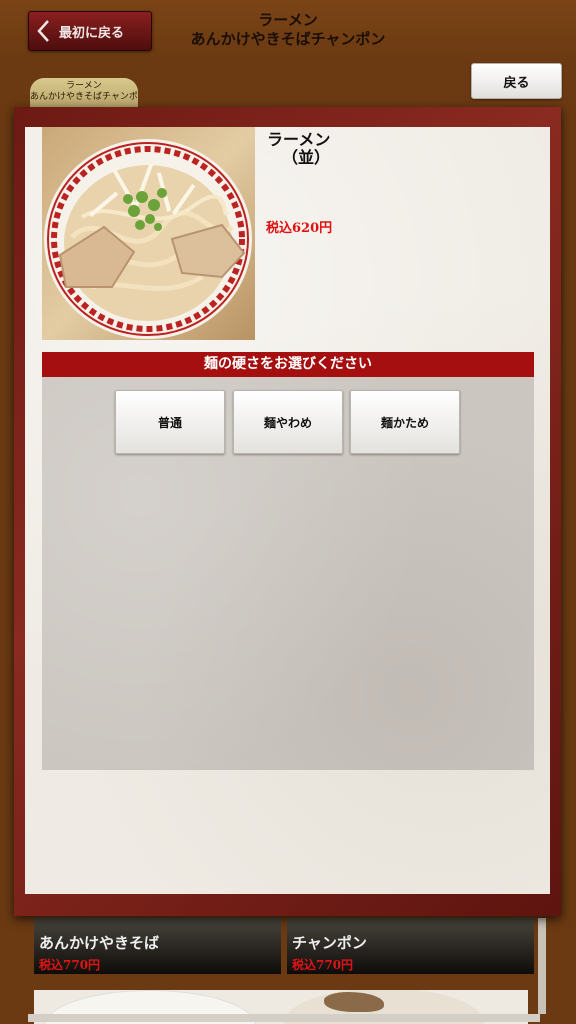 This screenshot has height=1024, width=576. Describe the element at coordinates (84, 86) in the screenshot. I see `category-tab-line1: ラーメン` at that location.